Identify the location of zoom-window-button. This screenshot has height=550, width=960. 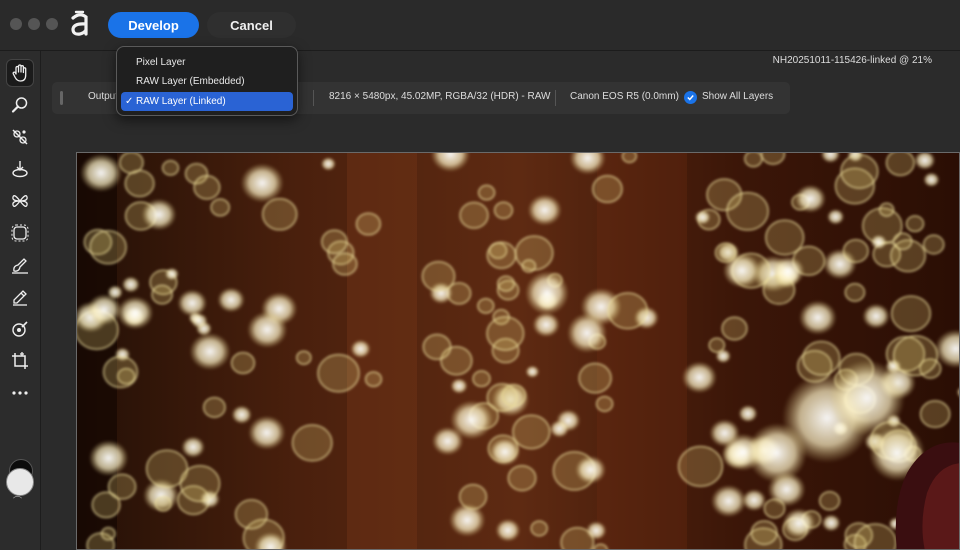
(52, 24).